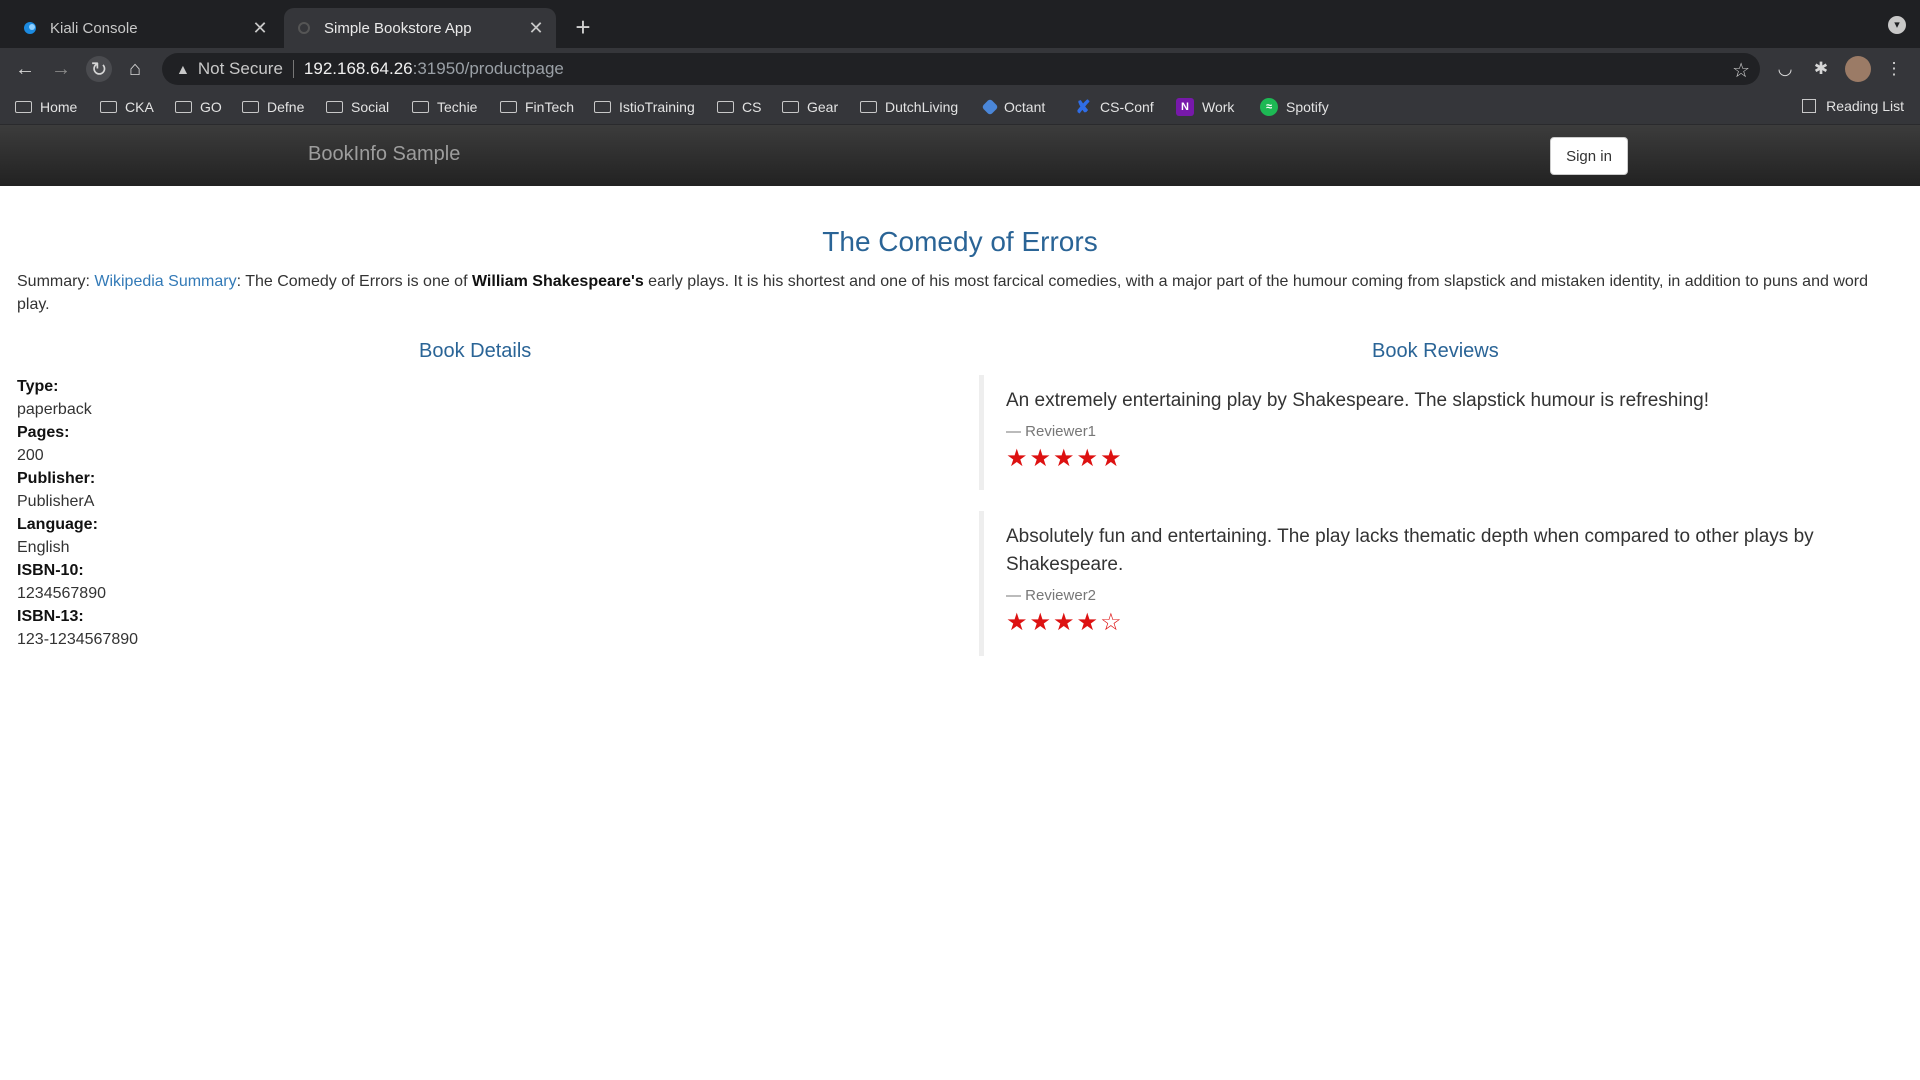 This screenshot has width=1920, height=1080. What do you see at coordinates (43, 547) in the screenshot?
I see `detail-language: English` at bounding box center [43, 547].